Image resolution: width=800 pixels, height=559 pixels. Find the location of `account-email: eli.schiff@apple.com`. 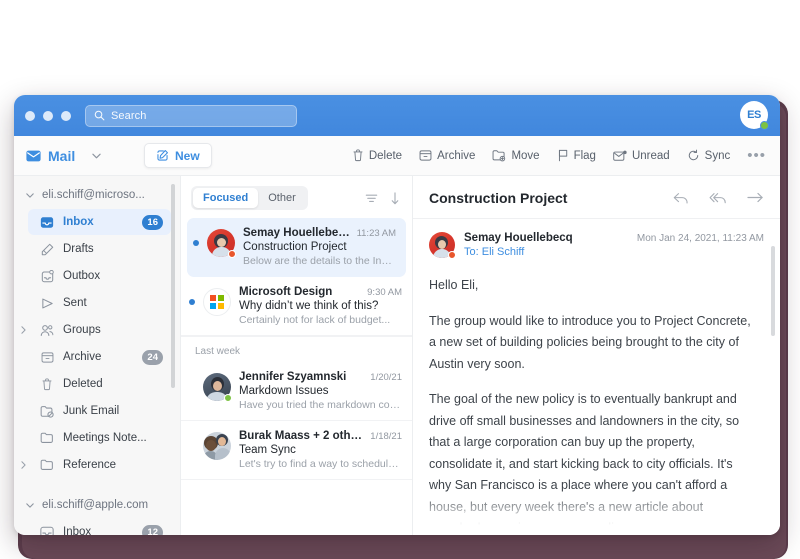

account-email: eli.schiff@apple.com is located at coordinates (95, 505).